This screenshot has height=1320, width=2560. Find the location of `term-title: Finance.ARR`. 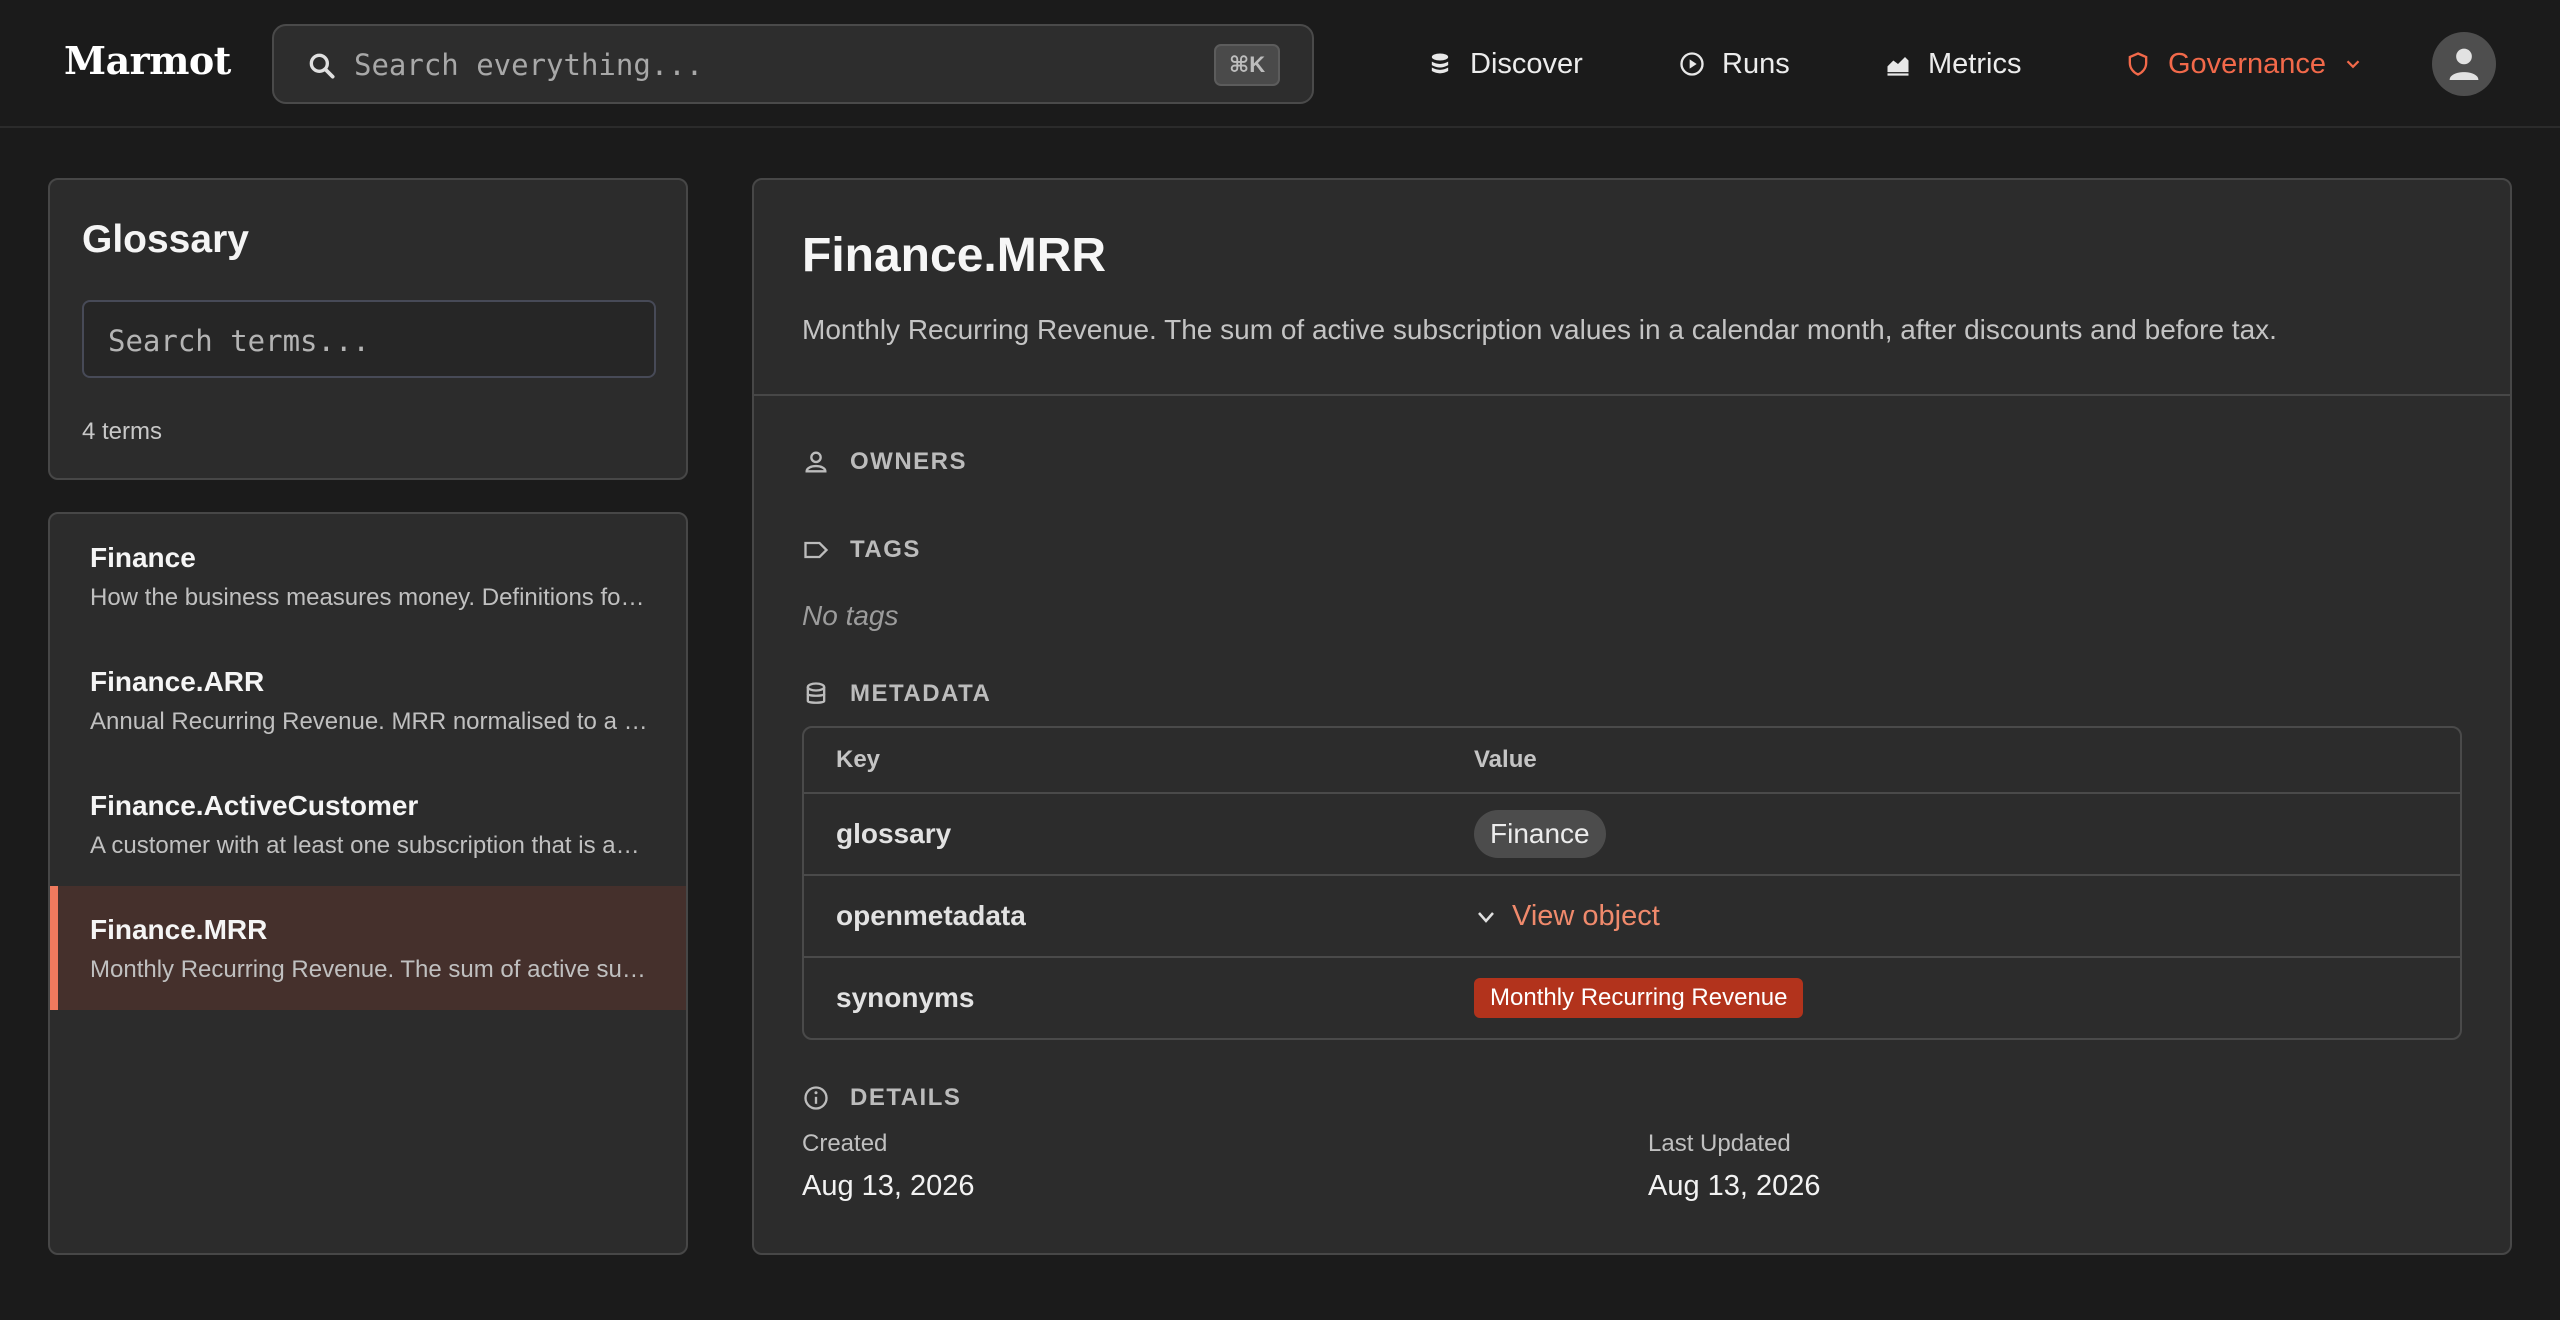

term-title: Finance.ARR is located at coordinates (177, 681).